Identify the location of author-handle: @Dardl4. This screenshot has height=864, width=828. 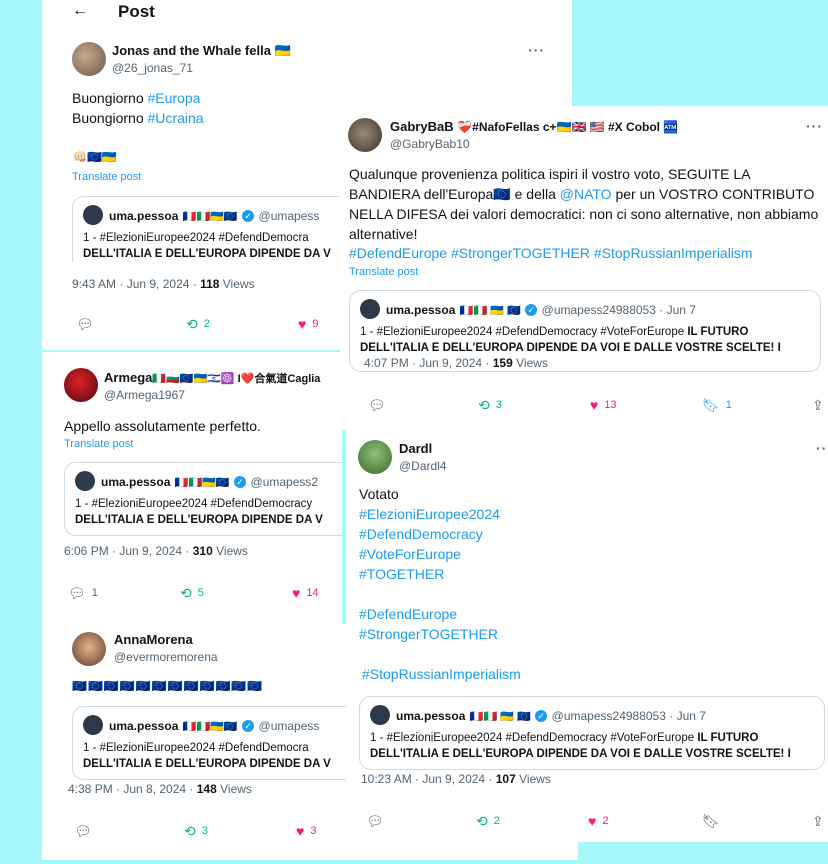
(423, 466).